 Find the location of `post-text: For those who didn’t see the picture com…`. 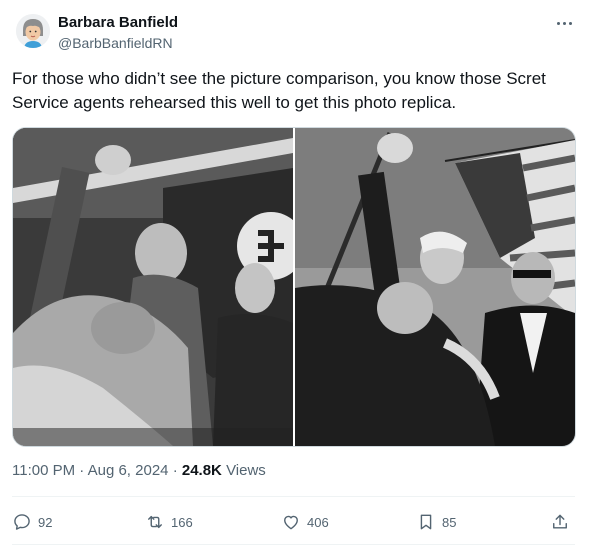

post-text: For those who didn’t see the picture com… is located at coordinates (279, 90).